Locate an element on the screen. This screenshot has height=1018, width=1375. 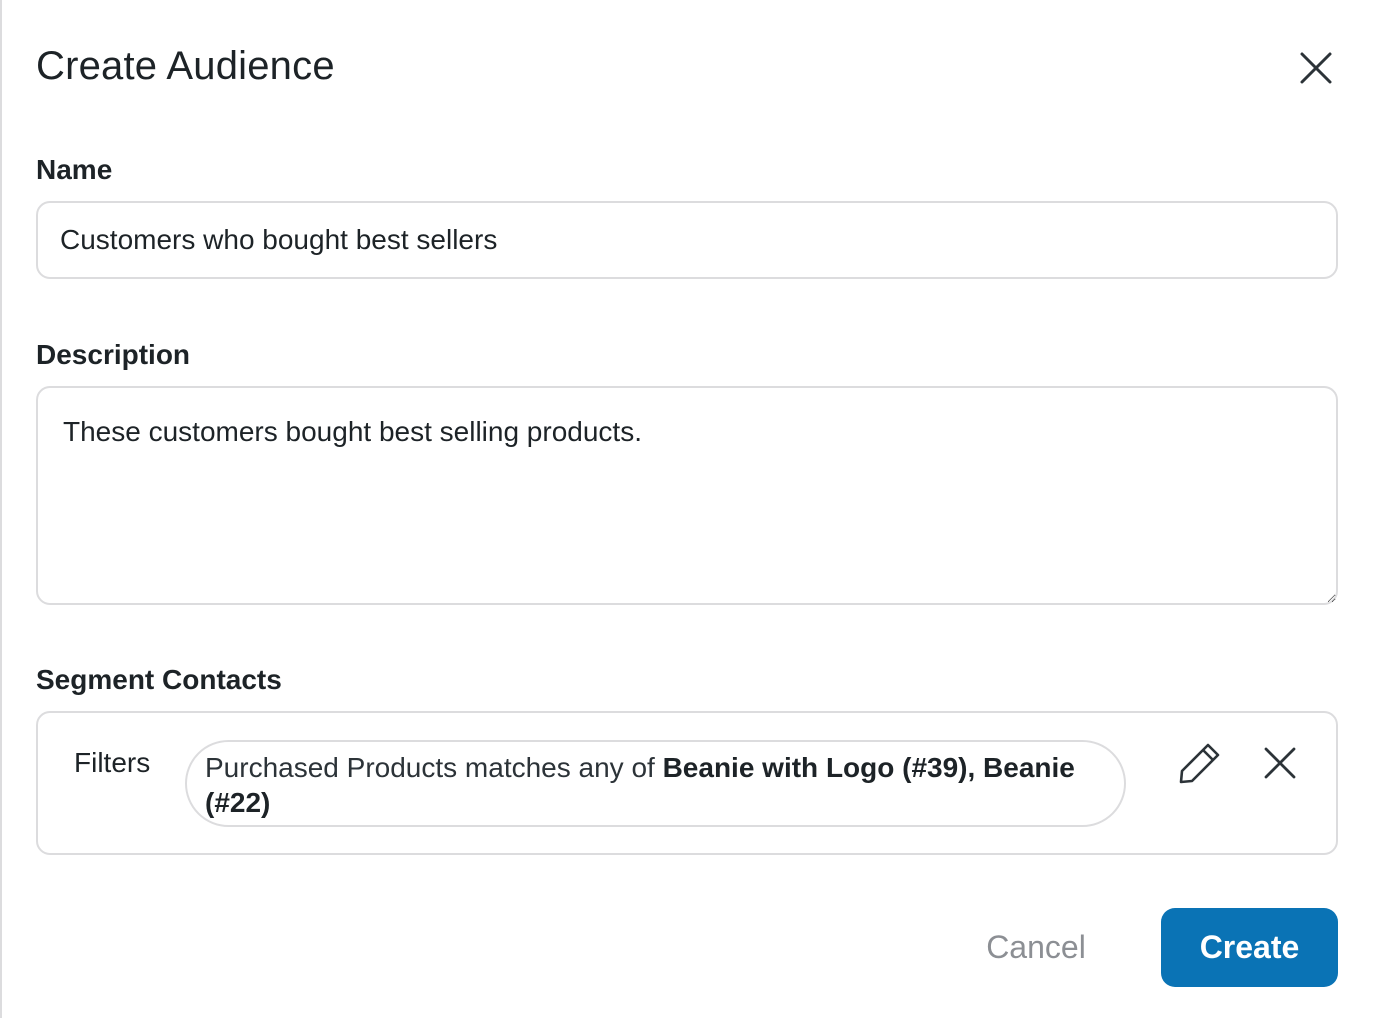
create-button: Create is located at coordinates (1249, 947).